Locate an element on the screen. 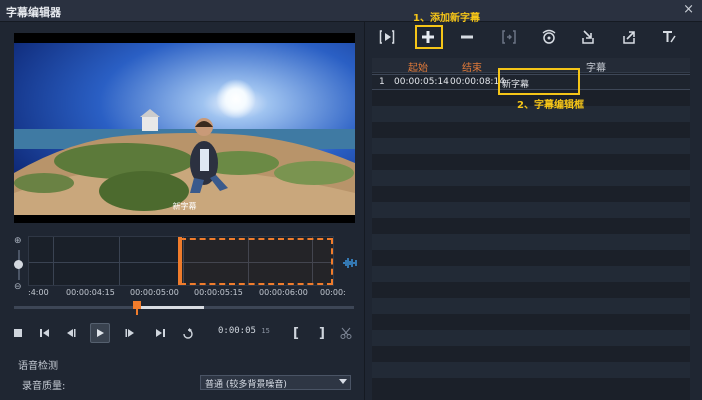 The width and height of the screenshot is (702, 400). close-icon: × is located at coordinates (688, 9).